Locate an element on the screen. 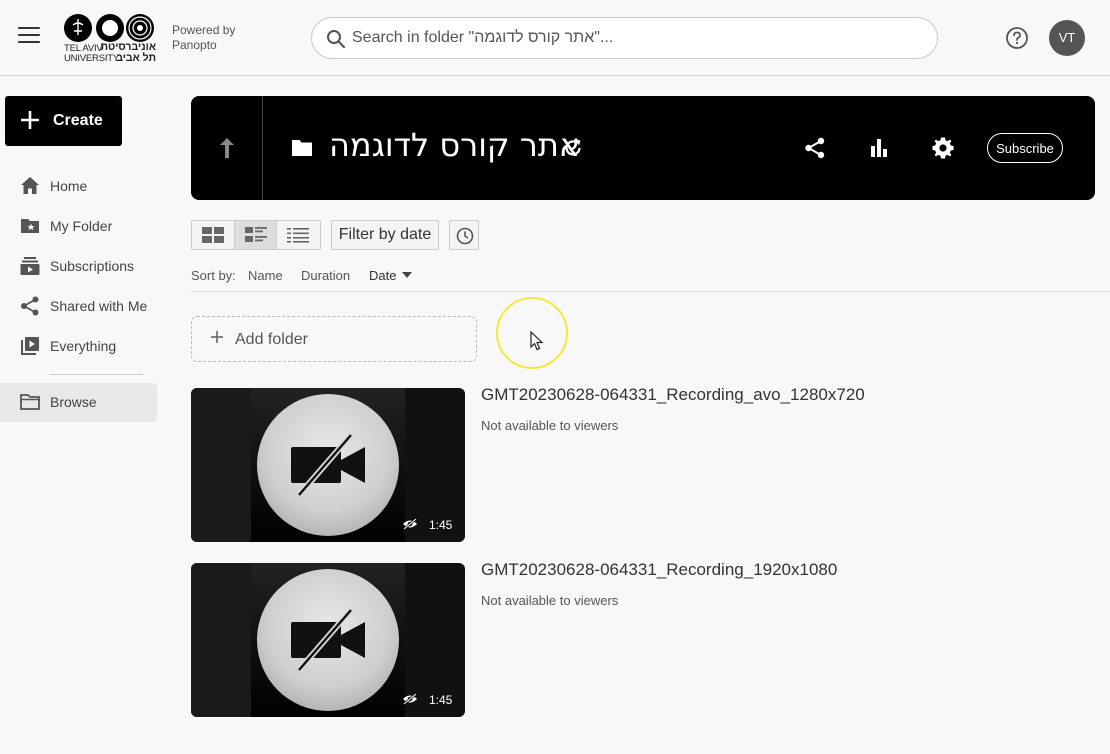 This screenshot has height=754, width=1110. search-input is located at coordinates (637, 38).